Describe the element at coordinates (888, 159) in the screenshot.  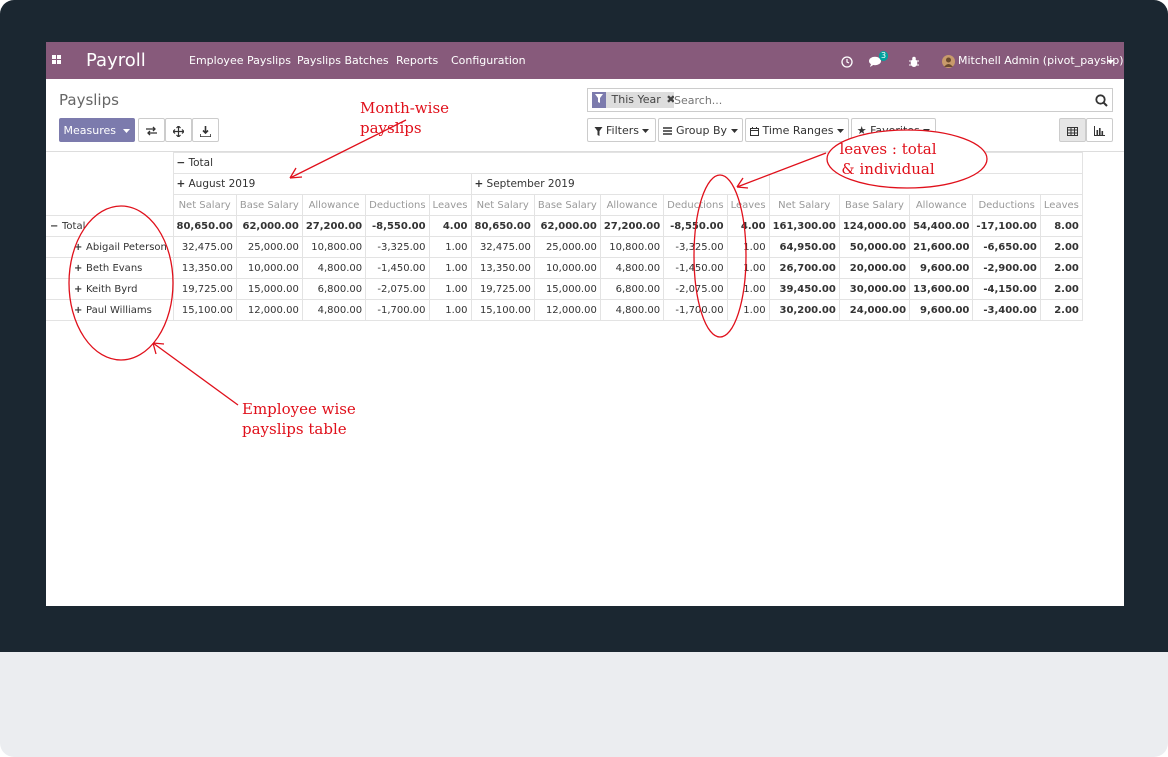
I see `annotation-leaves: leaves : total & individual` at that location.